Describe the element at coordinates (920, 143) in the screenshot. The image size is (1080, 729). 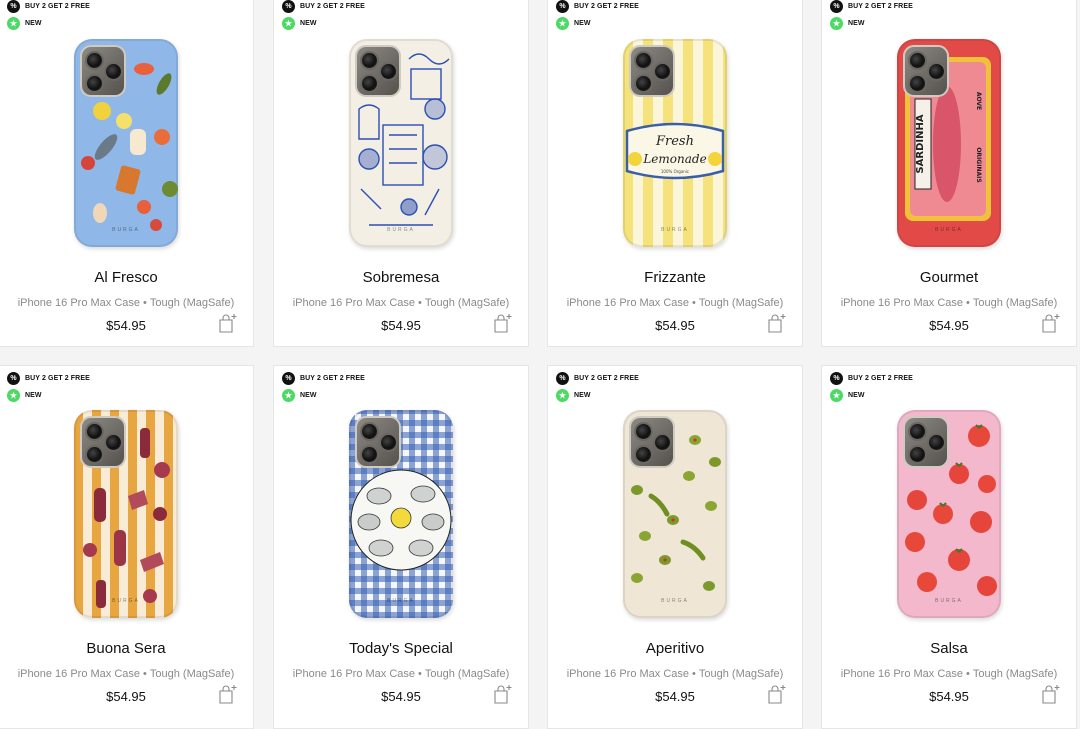
I see `case-art-text: SARDINHA` at that location.